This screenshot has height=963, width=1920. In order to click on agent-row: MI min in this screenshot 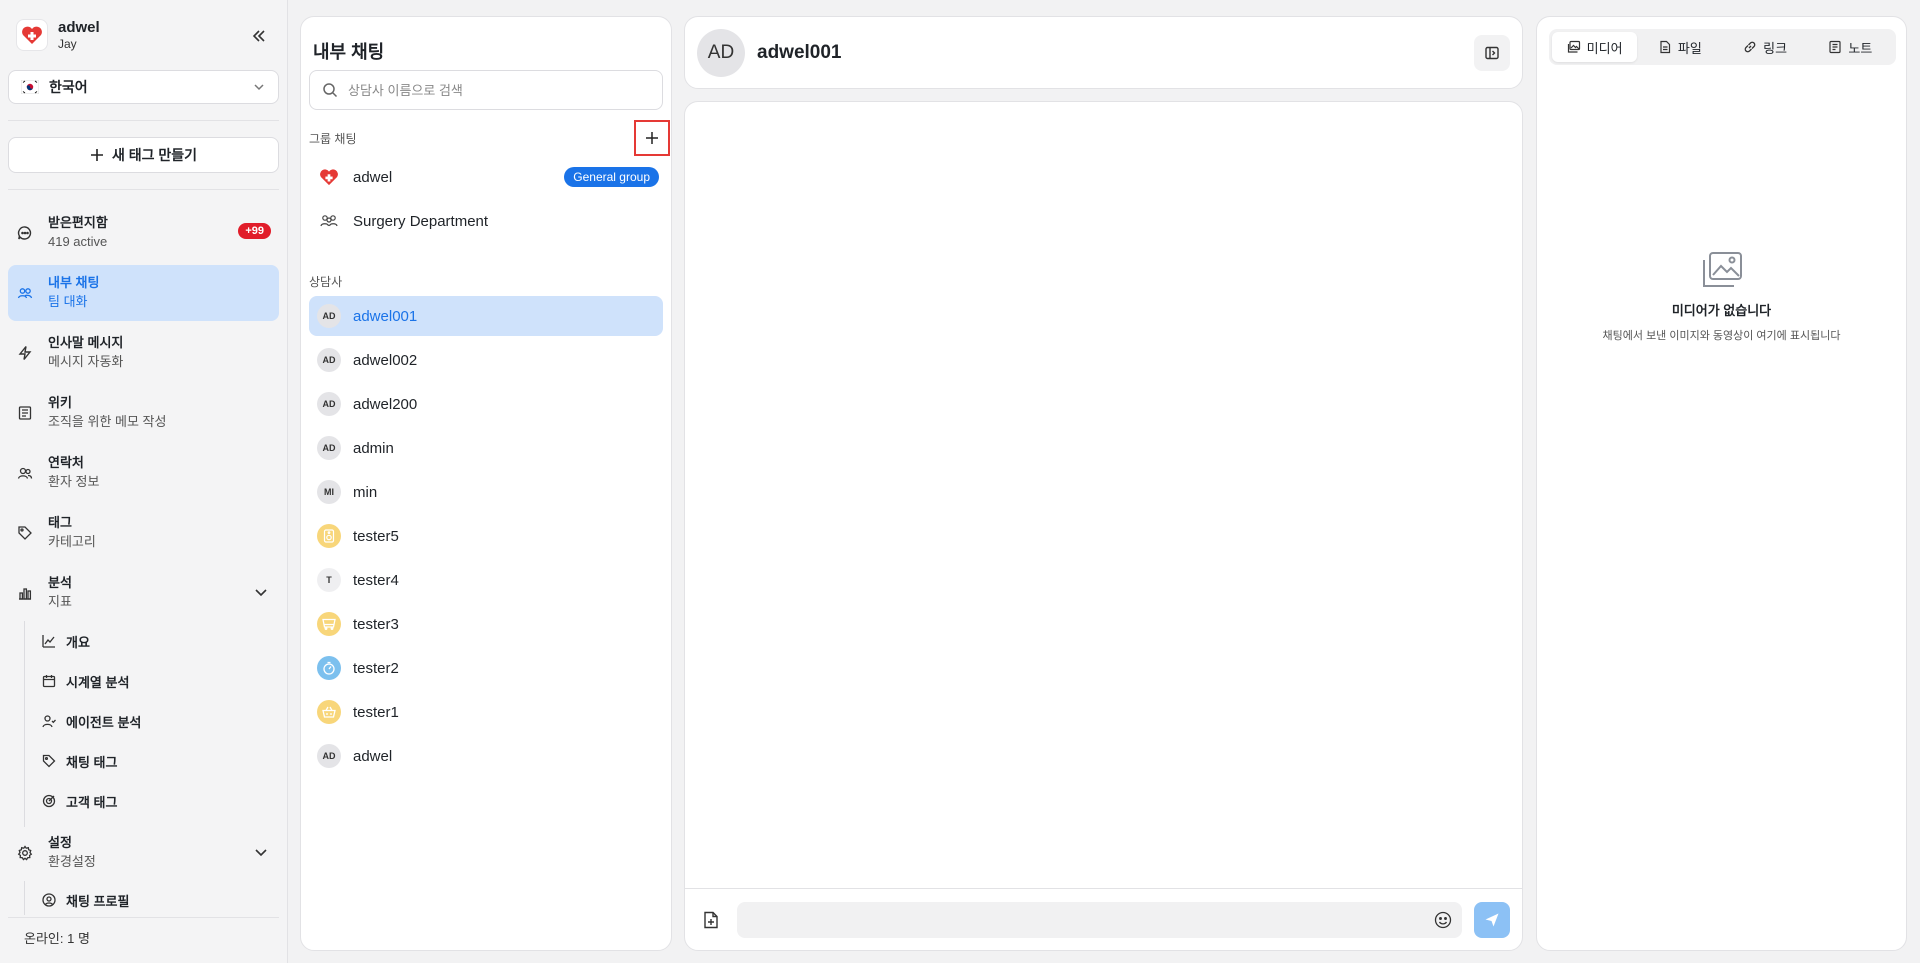, I will do `click(486, 492)`.